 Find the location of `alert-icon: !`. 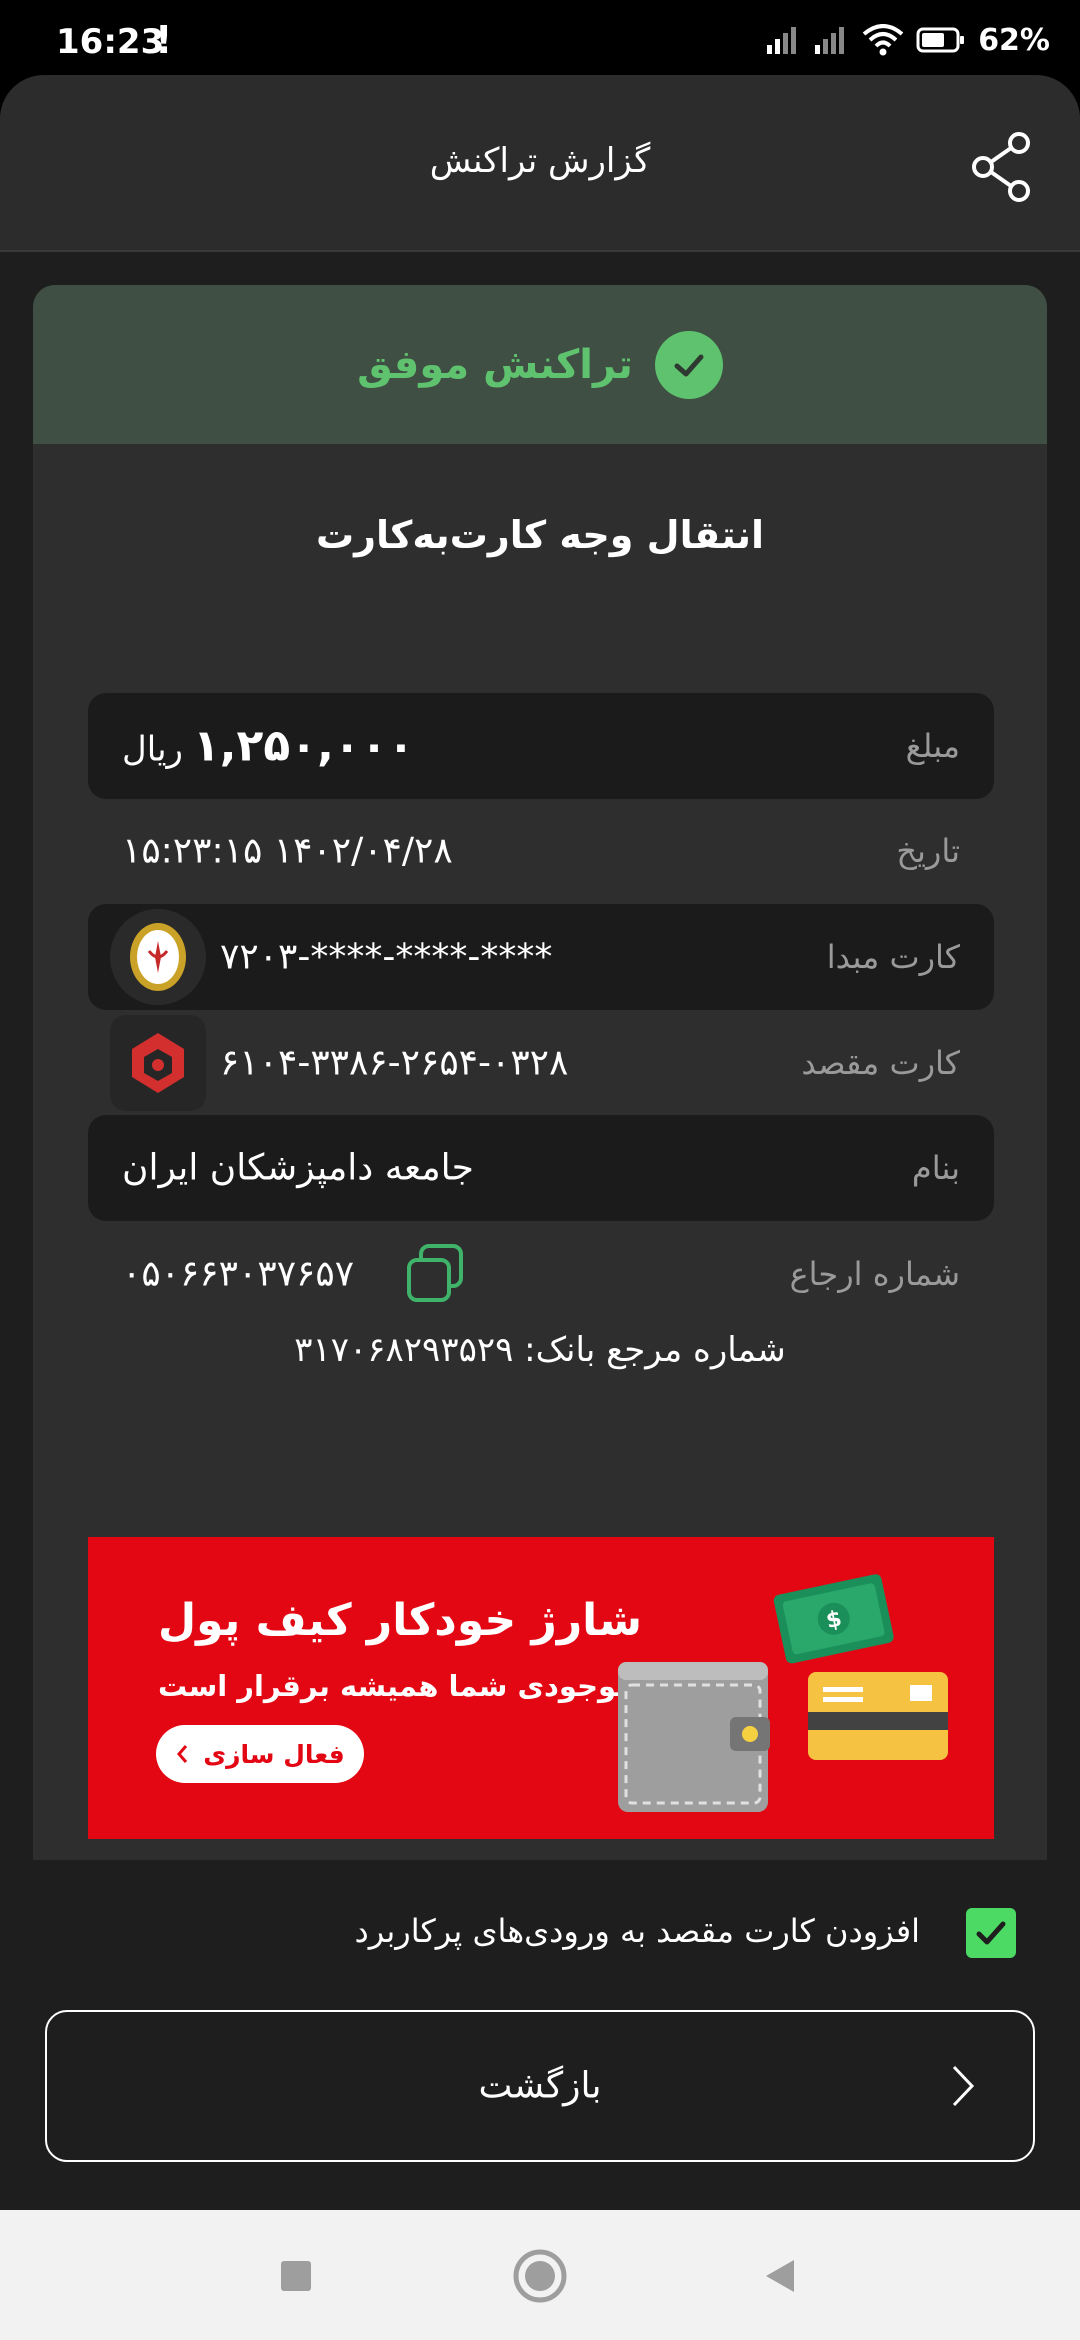

alert-icon: ! is located at coordinates (164, 40).